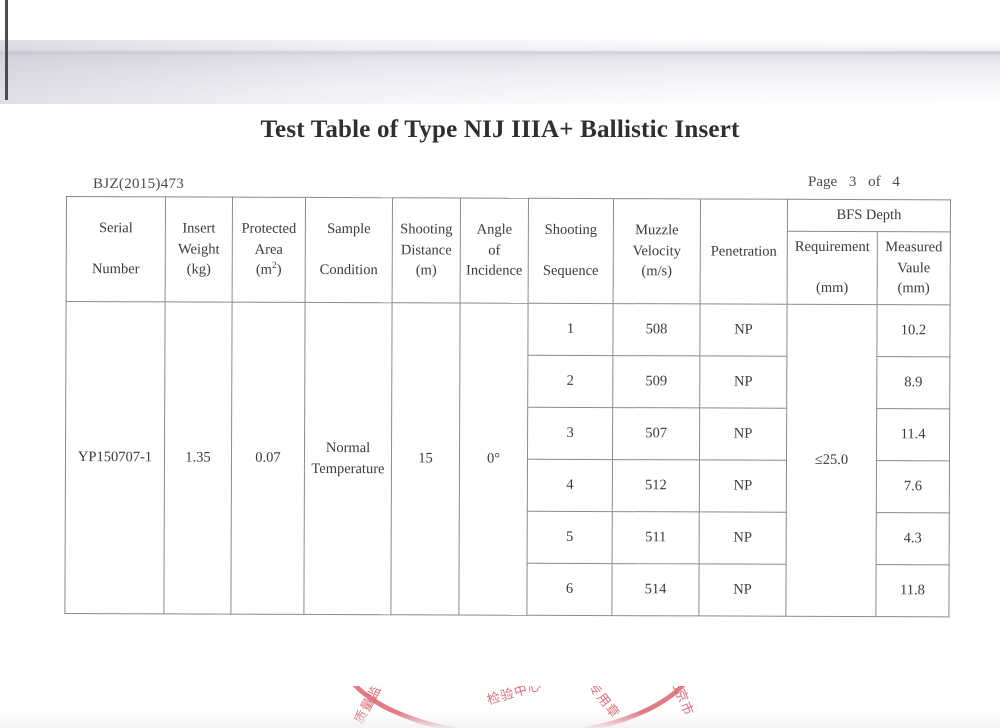 This screenshot has width=1000, height=728. What do you see at coordinates (268, 458) in the screenshot?
I see `cell-protected-area: 0.07` at bounding box center [268, 458].